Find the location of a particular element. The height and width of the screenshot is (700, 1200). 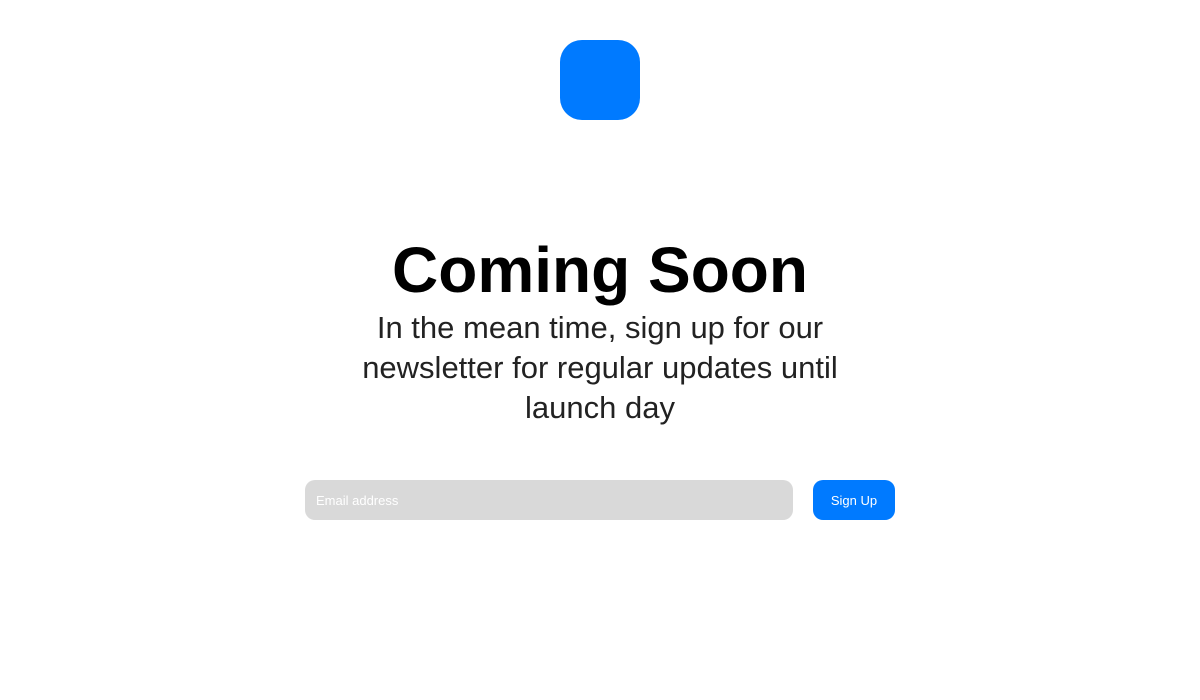

newsletter-signup-form: Sign Up is located at coordinates (600, 500).